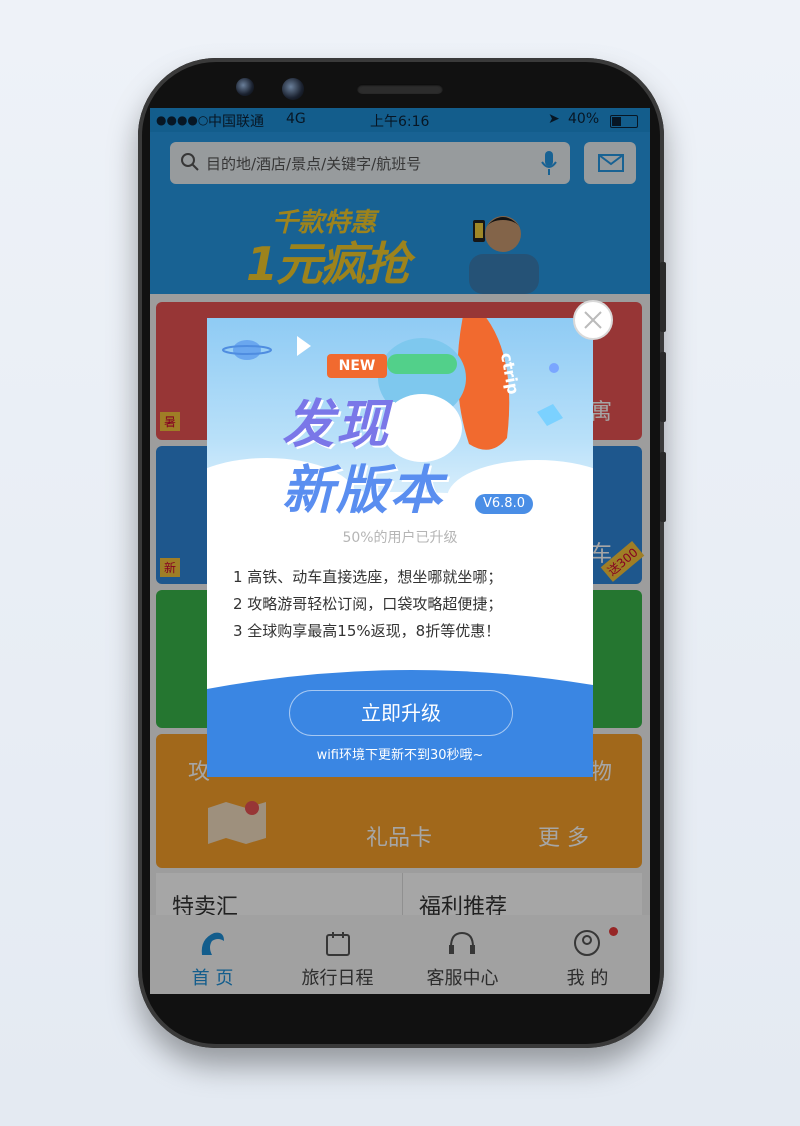 The height and width of the screenshot is (1126, 800). I want to click on upgrade-now-button: 立即升级, so click(401, 713).